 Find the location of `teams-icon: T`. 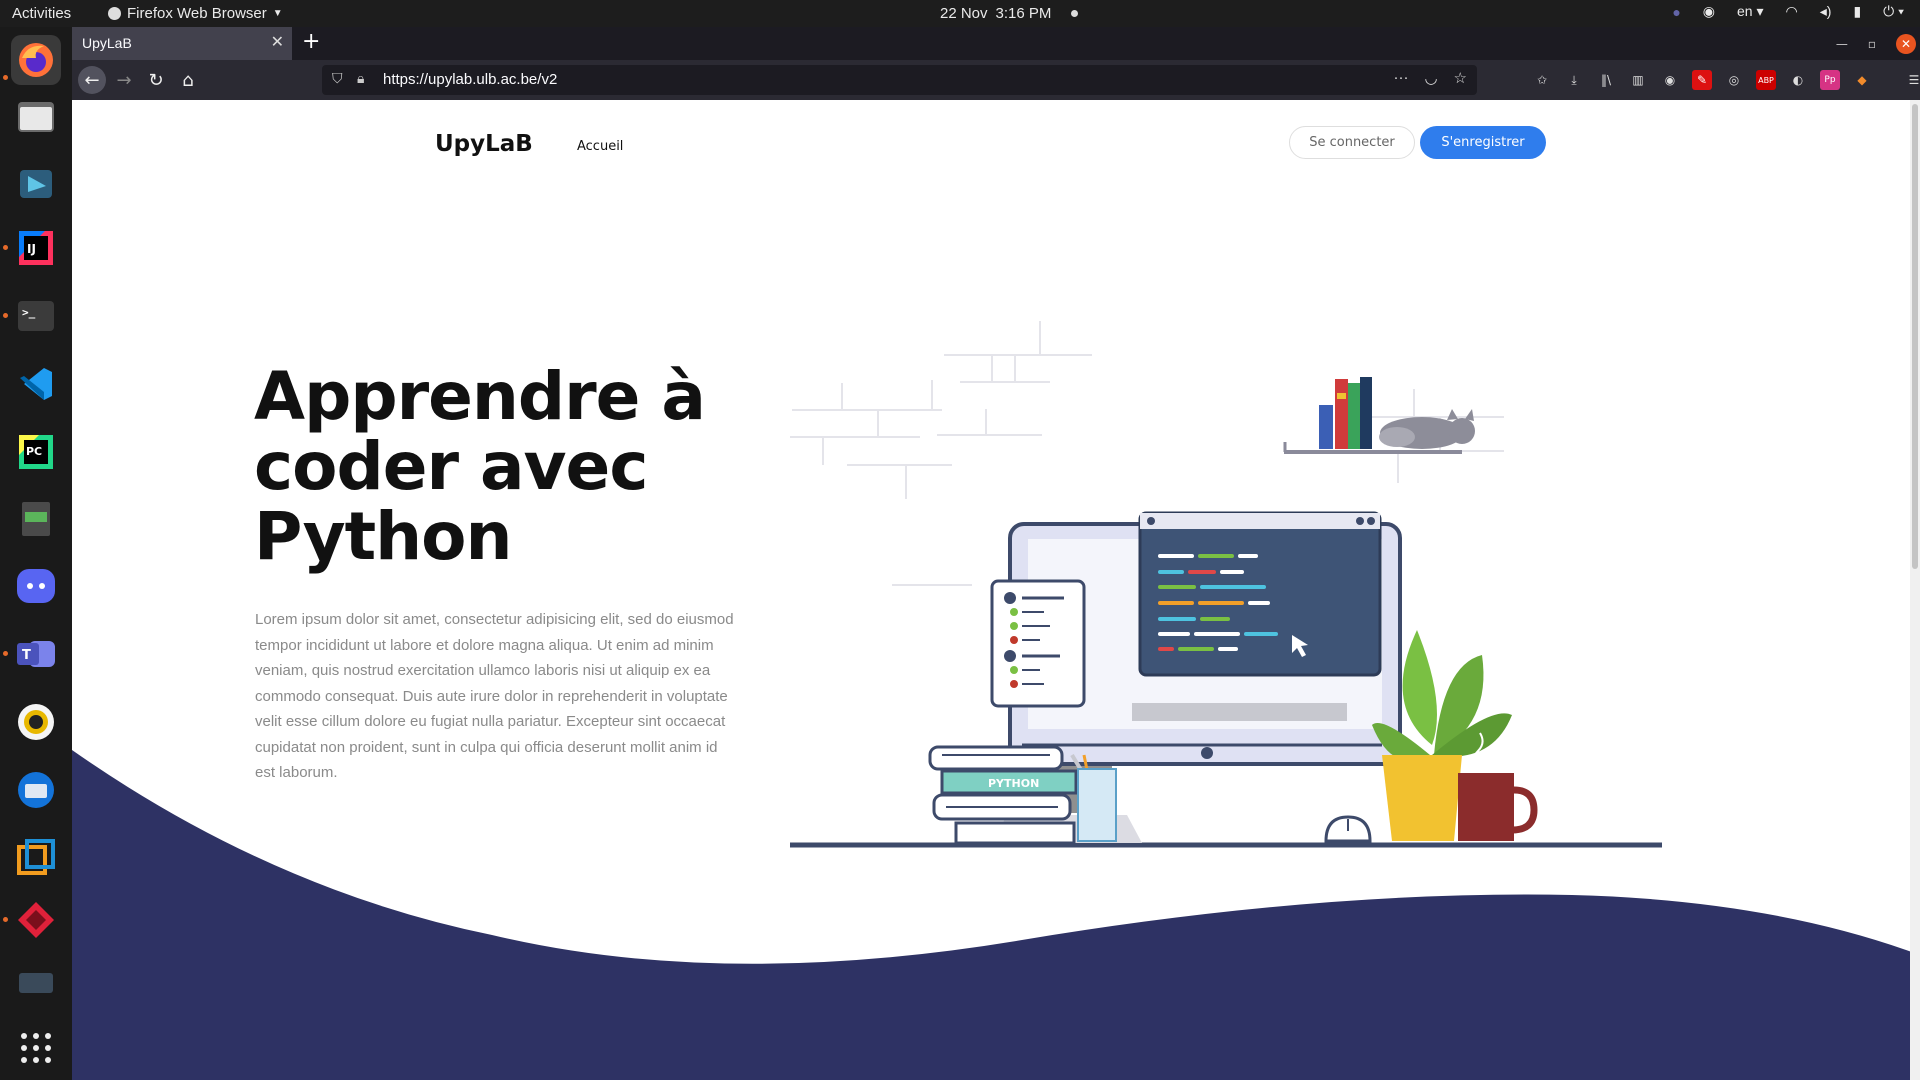

teams-icon: T is located at coordinates (36, 654).